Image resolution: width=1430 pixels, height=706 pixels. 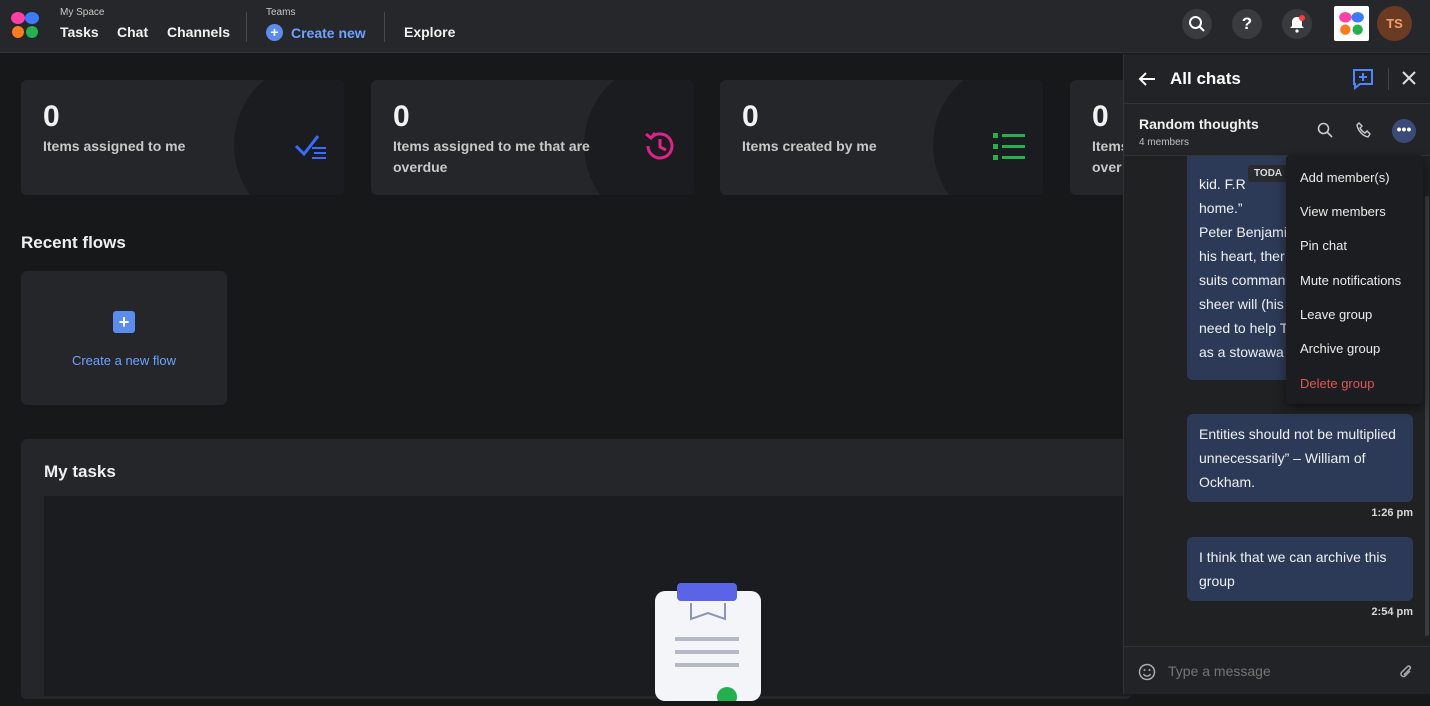 What do you see at coordinates (491, 156) in the screenshot?
I see `card-label: Items assigned to me that are overdue` at bounding box center [491, 156].